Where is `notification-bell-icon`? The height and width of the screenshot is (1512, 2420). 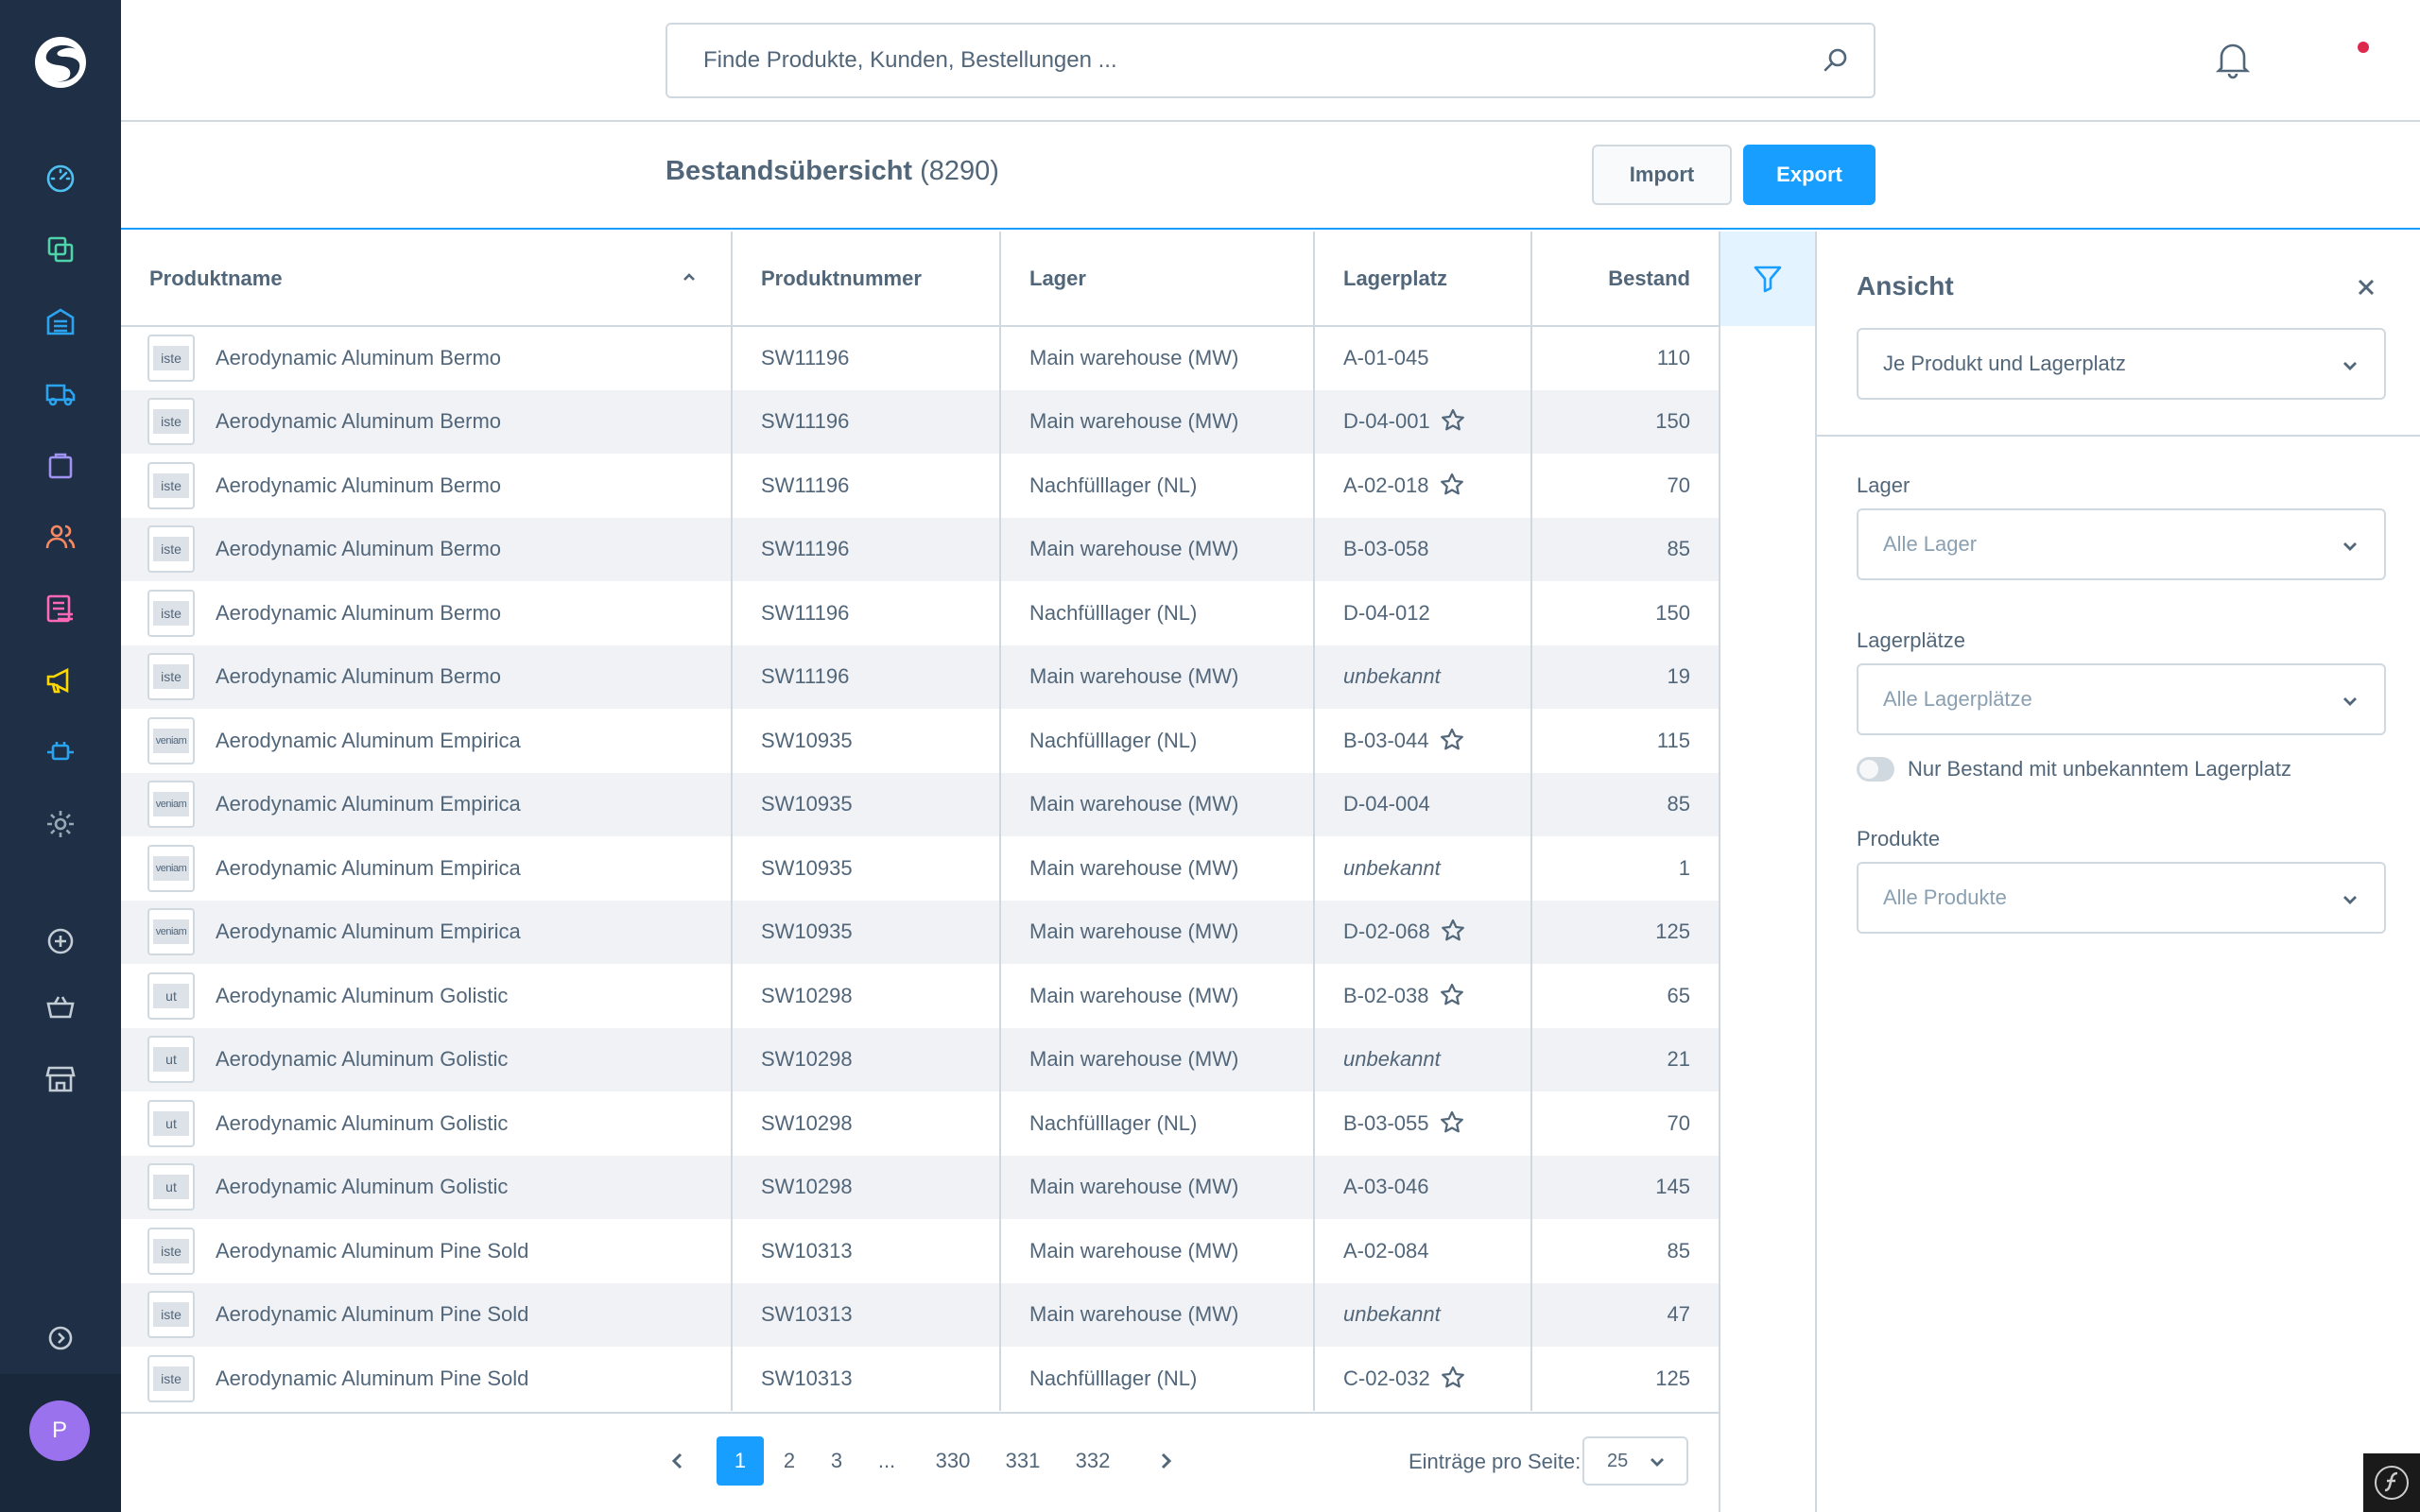 notification-bell-icon is located at coordinates (2233, 58).